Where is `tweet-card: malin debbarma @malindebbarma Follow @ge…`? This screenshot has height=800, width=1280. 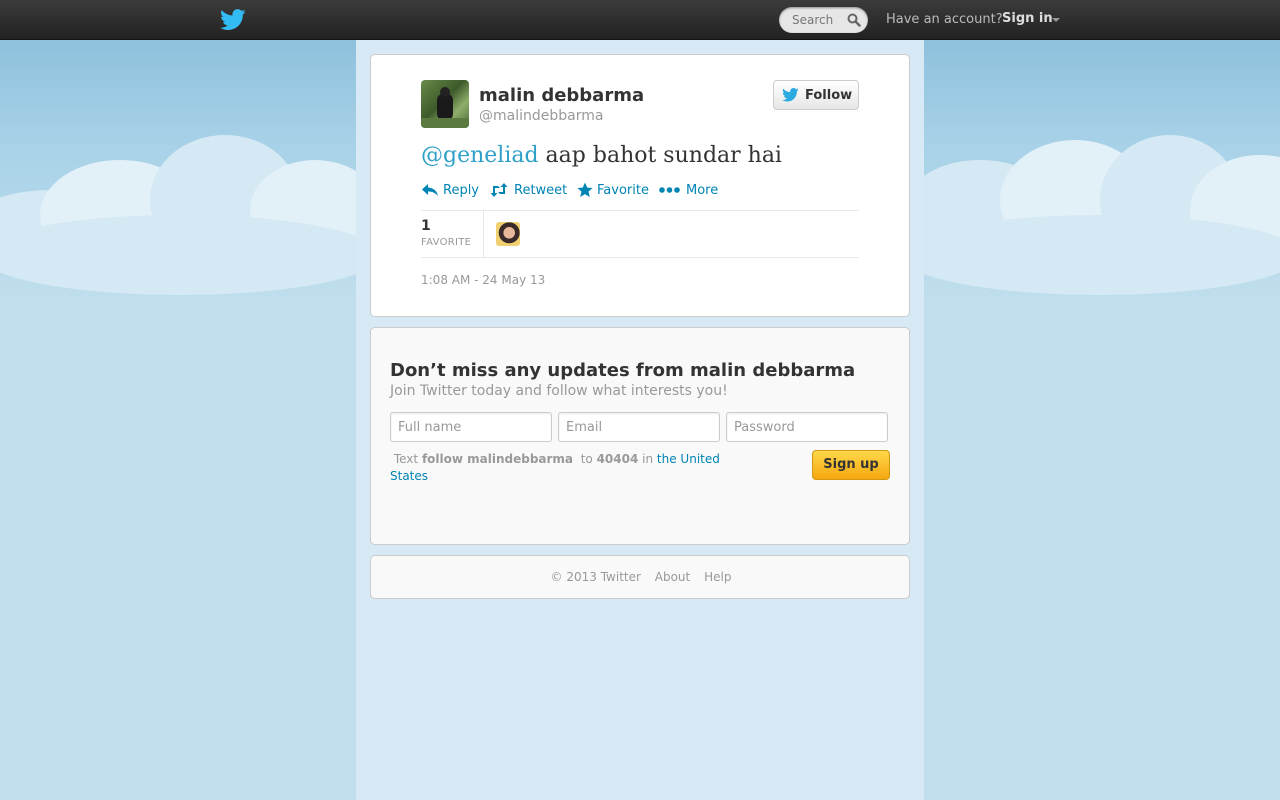 tweet-card: malin debbarma @malindebbarma Follow @ge… is located at coordinates (640, 185).